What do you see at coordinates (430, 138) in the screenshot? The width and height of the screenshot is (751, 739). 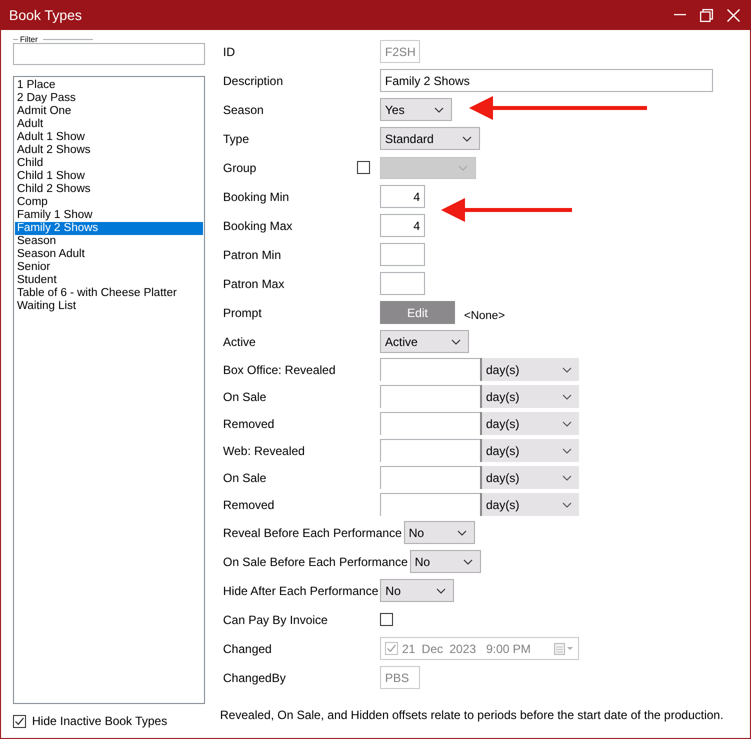 I see `dropdown: Standard` at bounding box center [430, 138].